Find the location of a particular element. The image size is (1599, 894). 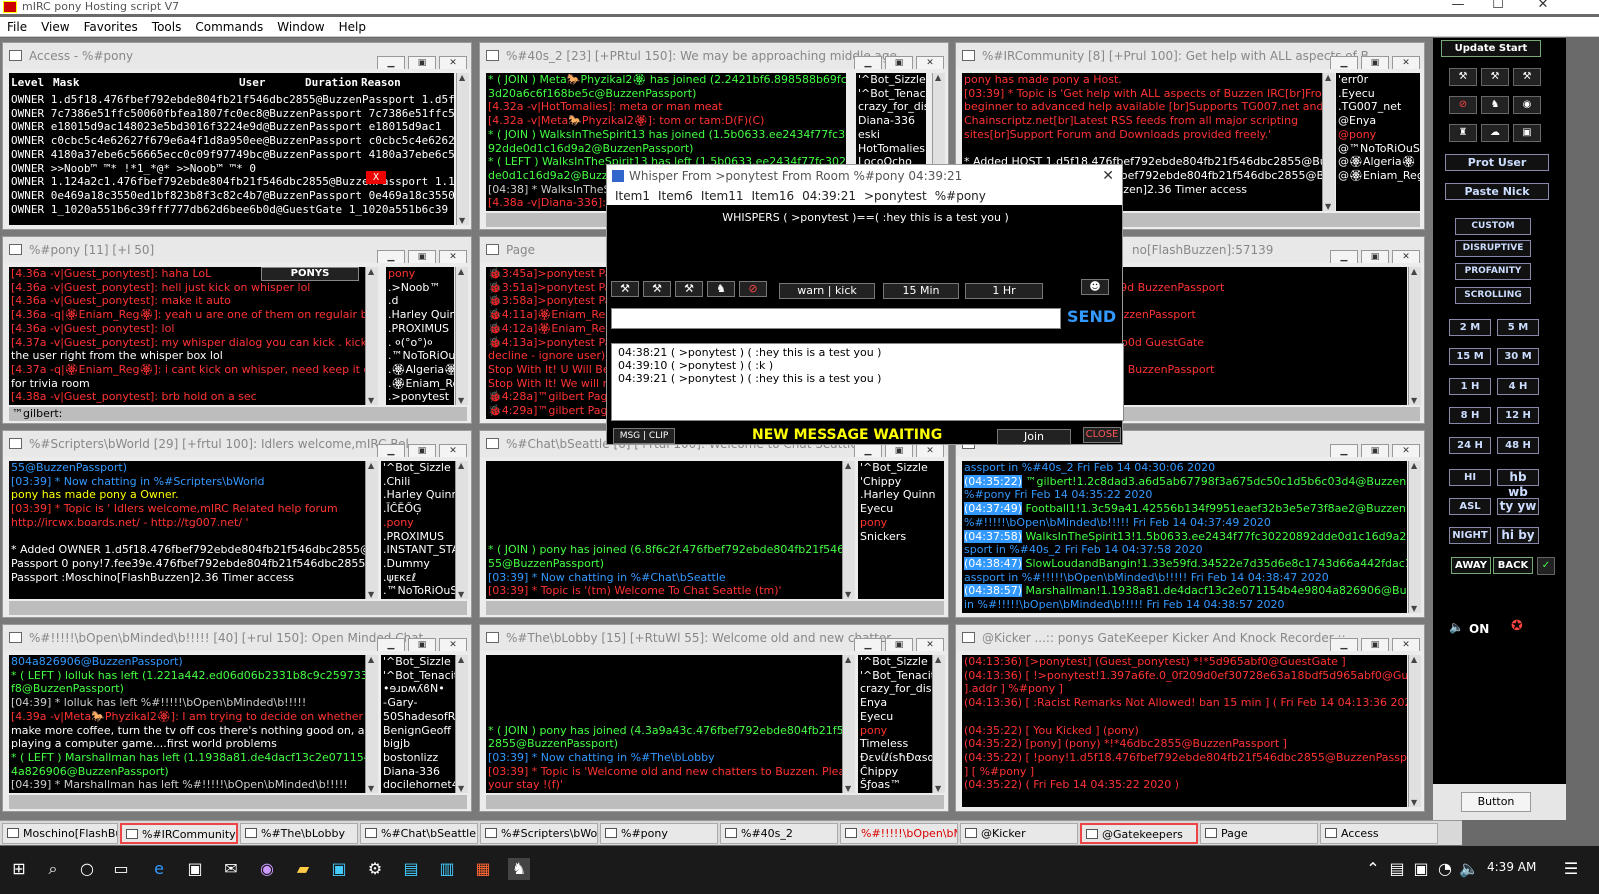

disruptive-button: DISRUPTIVE is located at coordinates (1493, 248).